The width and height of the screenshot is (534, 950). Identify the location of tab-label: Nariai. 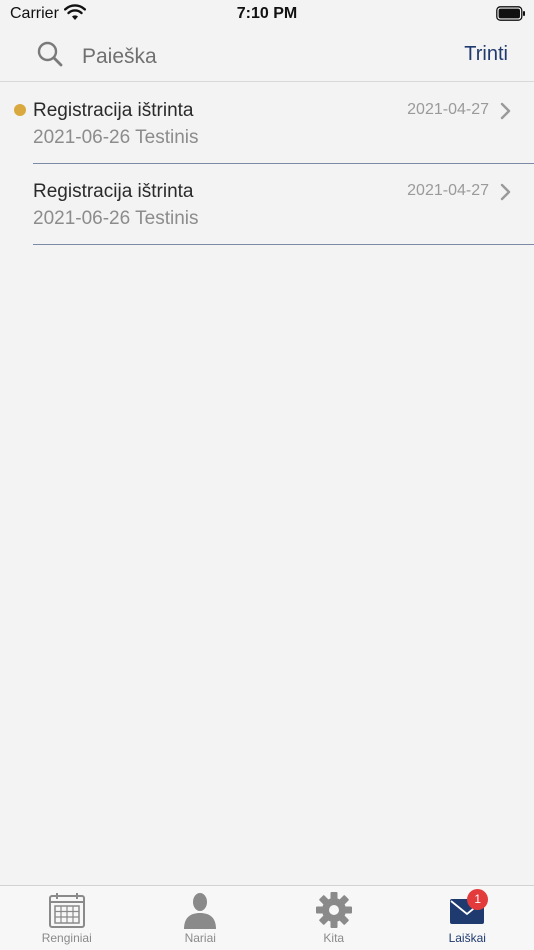
(200, 938).